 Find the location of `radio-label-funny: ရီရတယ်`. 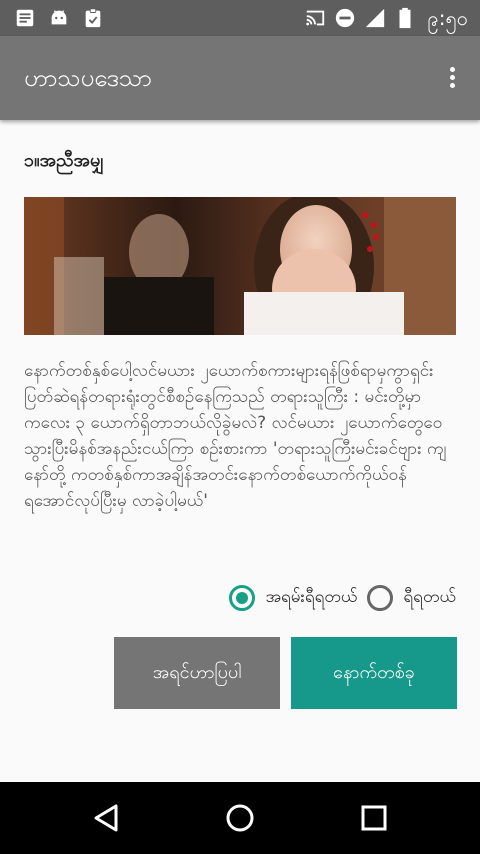

radio-label-funny: ရီရတယ် is located at coordinates (429, 596).